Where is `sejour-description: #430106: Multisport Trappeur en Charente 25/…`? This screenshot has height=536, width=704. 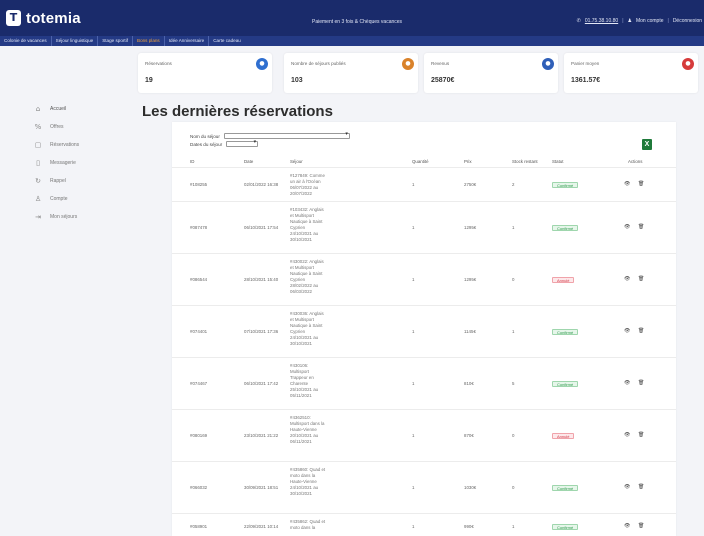
sejour-description: #430106: Multisport Trappeur en Charente 25/… is located at coordinates (316, 381).